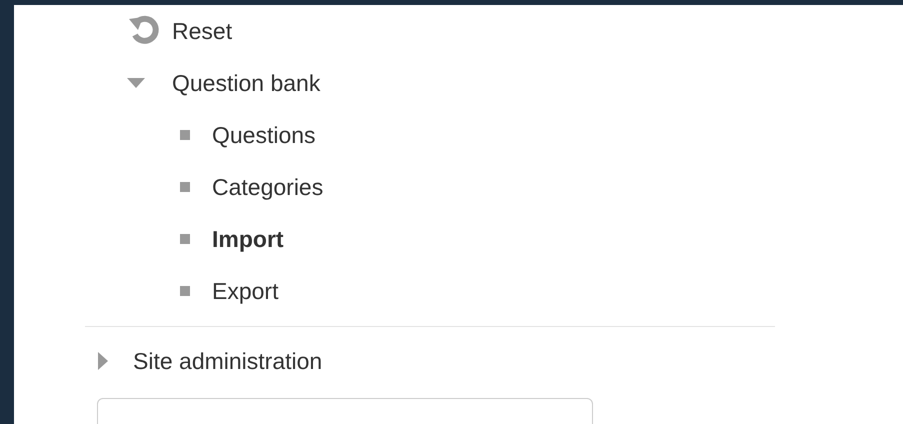  I want to click on tree-node-label: Site administration, so click(227, 361).